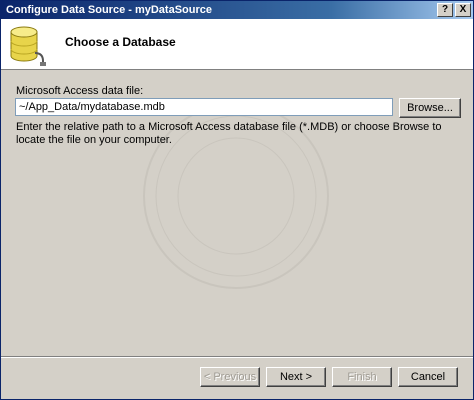 Image resolution: width=474 pixels, height=400 pixels. What do you see at coordinates (237, 10) in the screenshot?
I see `title-bar: Configure Data Source - myDataSource ? X` at bounding box center [237, 10].